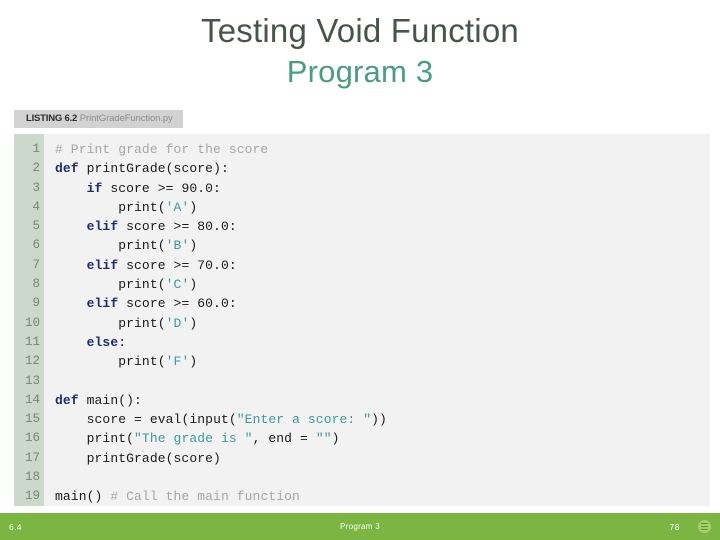  I want to click on code-line: # Print grade for the score, so click(162, 149).